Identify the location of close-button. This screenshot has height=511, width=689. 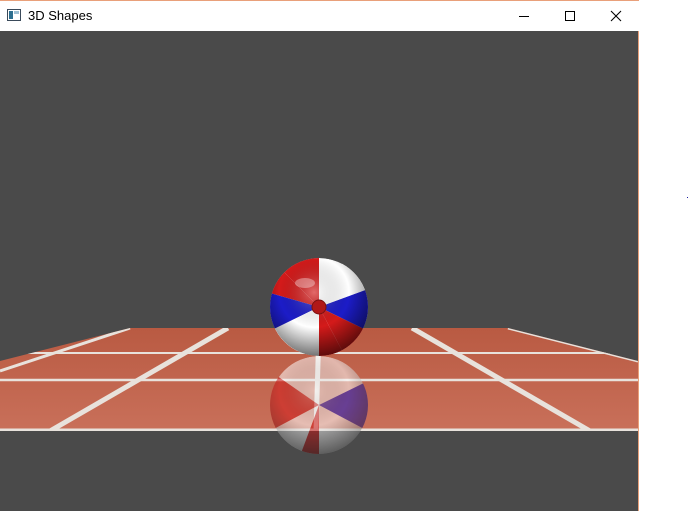
(616, 16).